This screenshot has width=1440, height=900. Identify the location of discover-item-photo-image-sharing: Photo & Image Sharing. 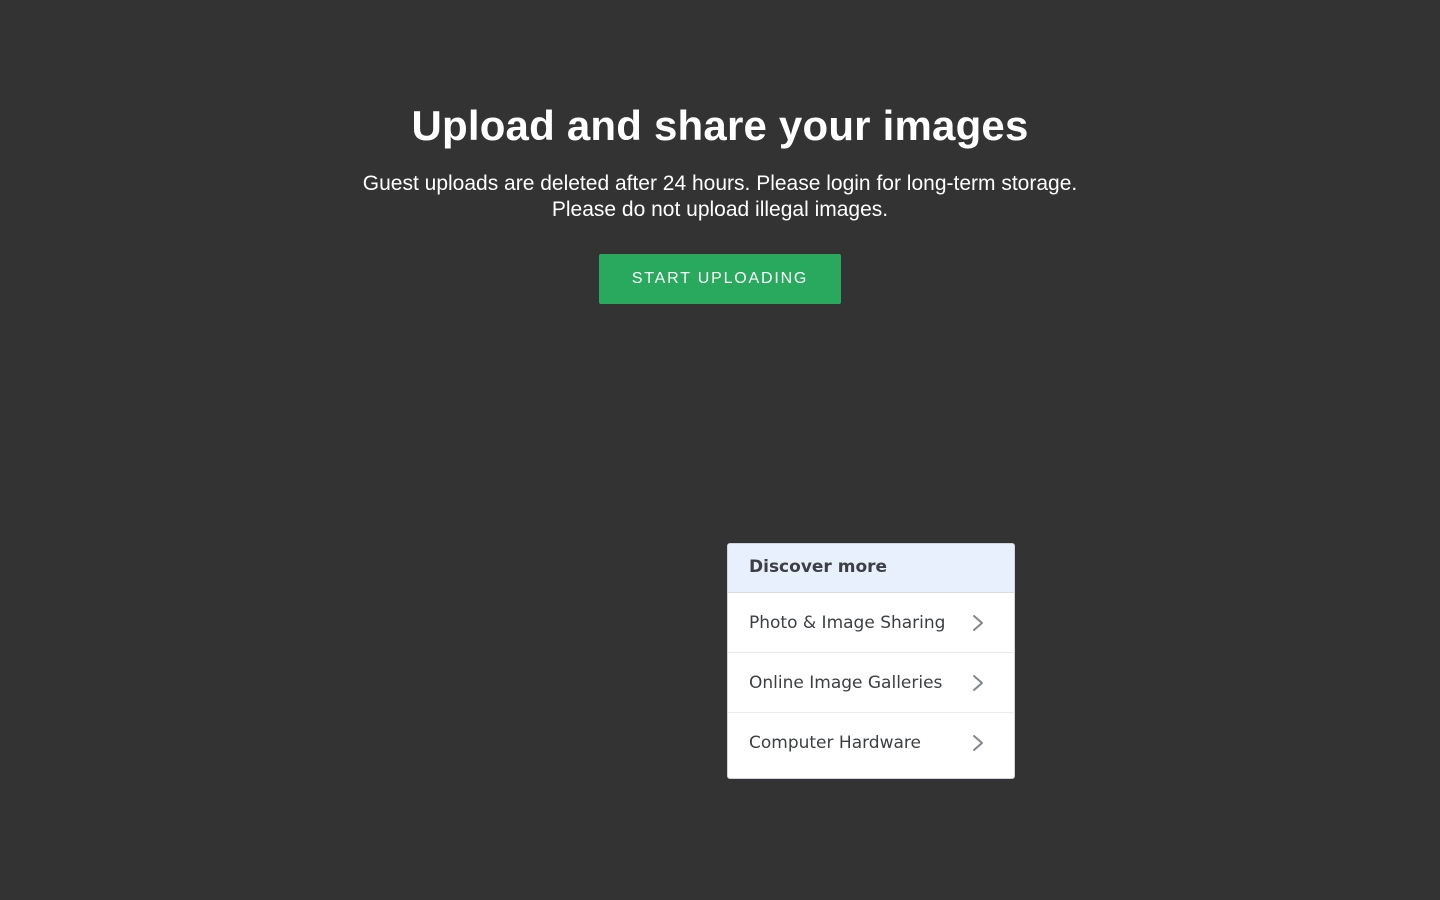
(871, 623).